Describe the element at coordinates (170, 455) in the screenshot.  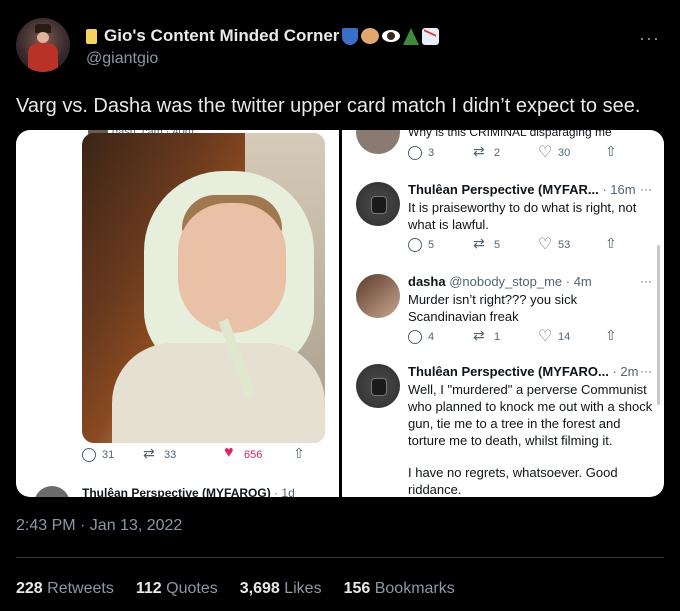
I see `retweet-count: 33` at that location.